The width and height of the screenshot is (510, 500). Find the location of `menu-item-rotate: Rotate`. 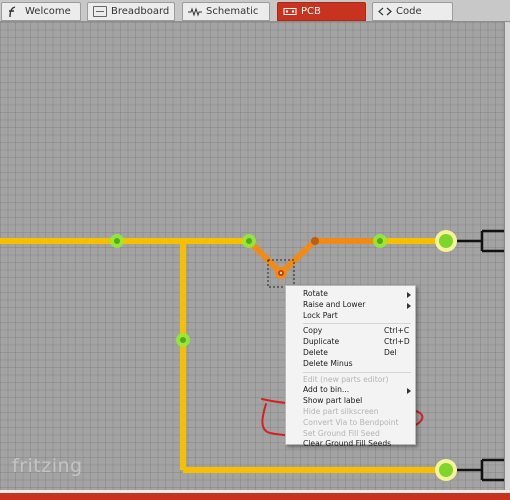

menu-item-rotate: Rotate is located at coordinates (350, 294).